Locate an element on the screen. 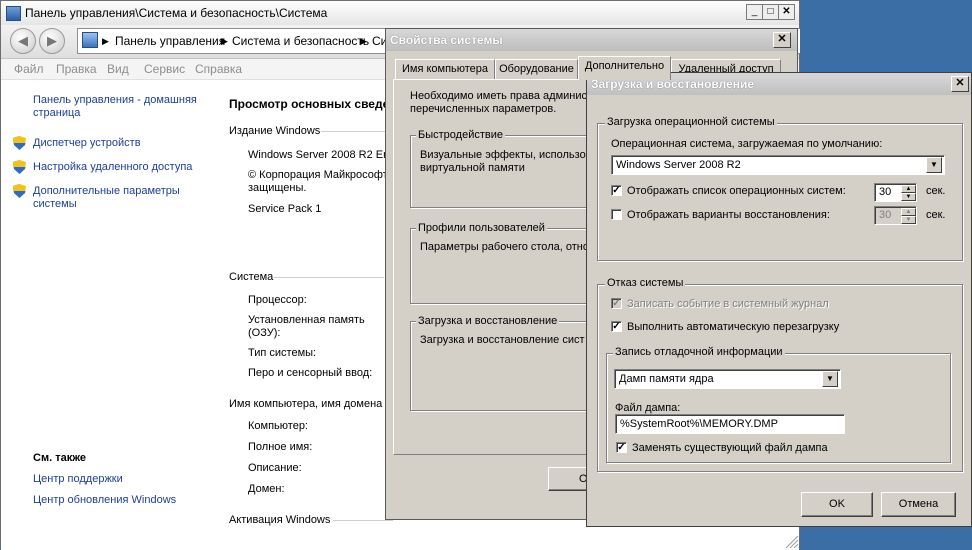 Image resolution: width=972 pixels, height=550 pixels. performance-desc-2: виртуальной памяти is located at coordinates (472, 168).